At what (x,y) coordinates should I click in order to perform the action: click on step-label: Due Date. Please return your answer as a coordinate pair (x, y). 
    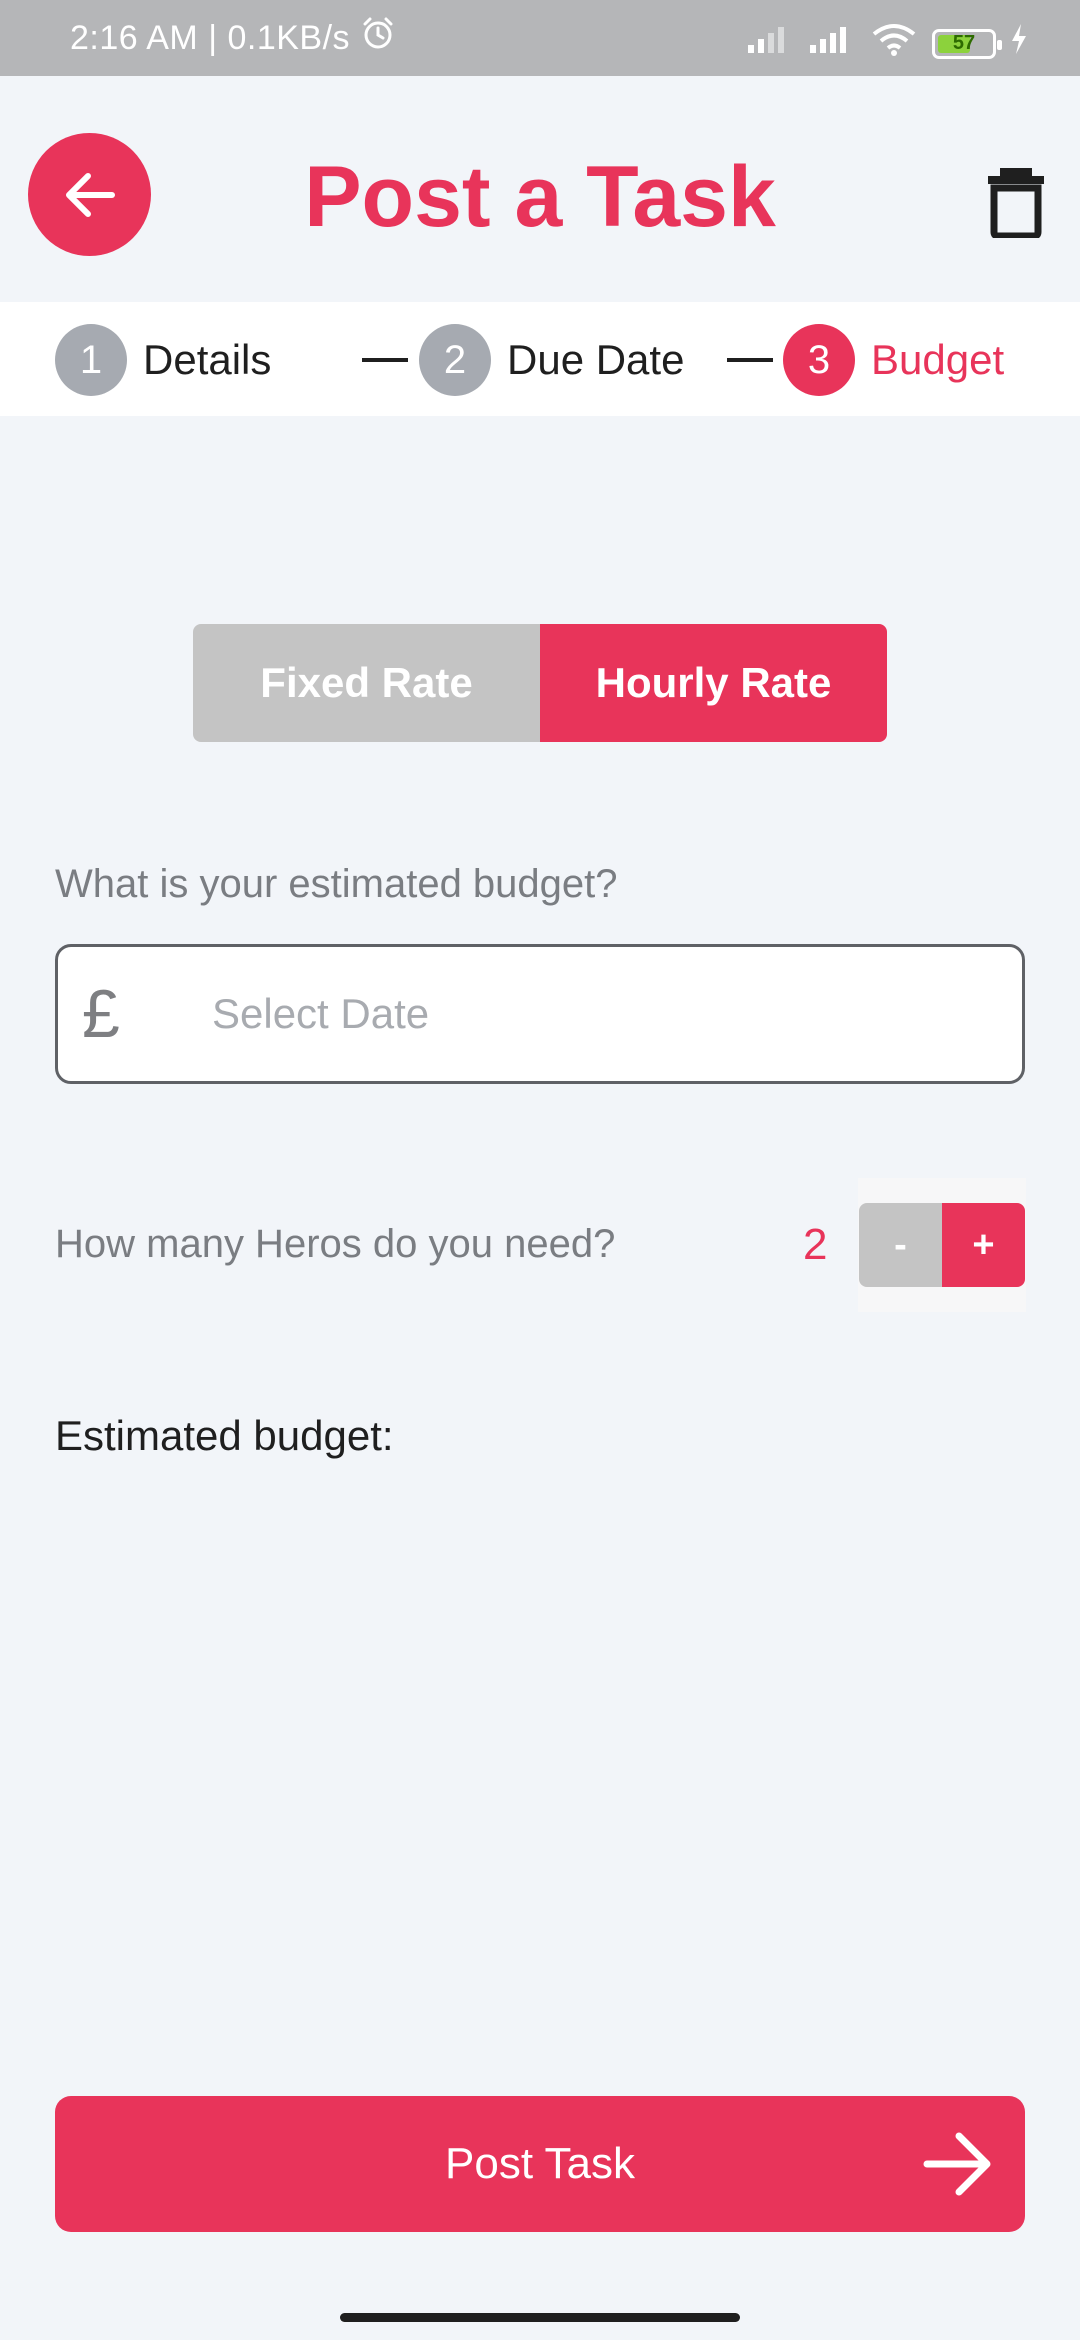
    Looking at the image, I should click on (596, 359).